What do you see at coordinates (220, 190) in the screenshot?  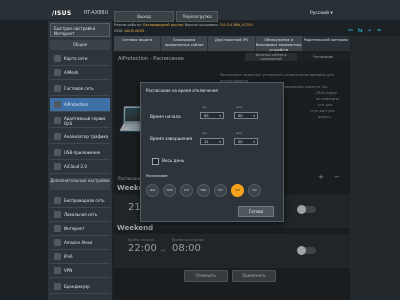 I see `day-thu: THU` at bounding box center [220, 190].